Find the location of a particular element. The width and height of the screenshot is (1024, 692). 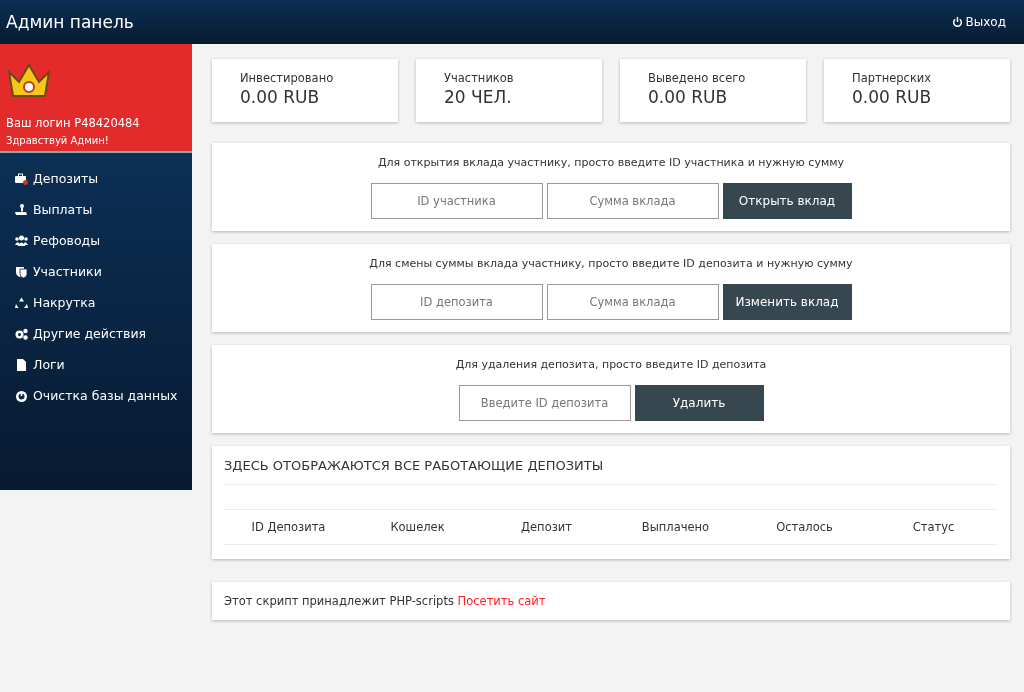

document-icon is located at coordinates (21, 364).